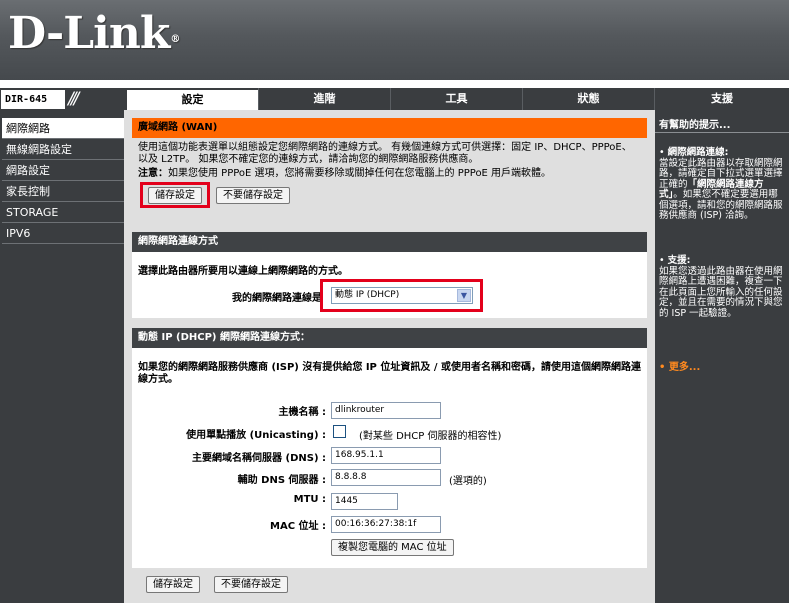  I want to click on unicast-note: (對某些 DHCP 伺服器的相容性), so click(430, 436).